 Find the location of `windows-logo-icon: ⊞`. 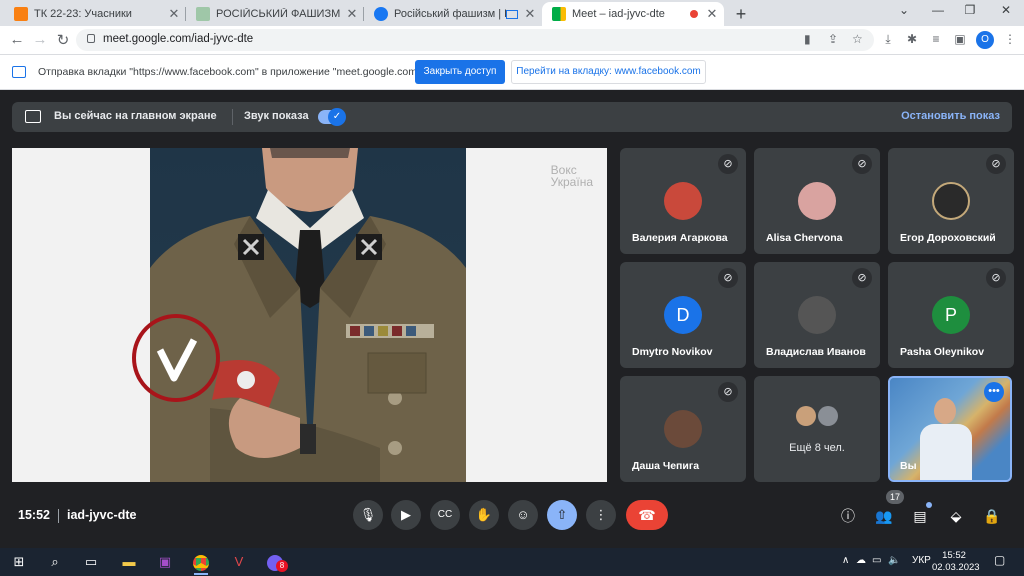

windows-logo-icon: ⊞ is located at coordinates (19, 561).